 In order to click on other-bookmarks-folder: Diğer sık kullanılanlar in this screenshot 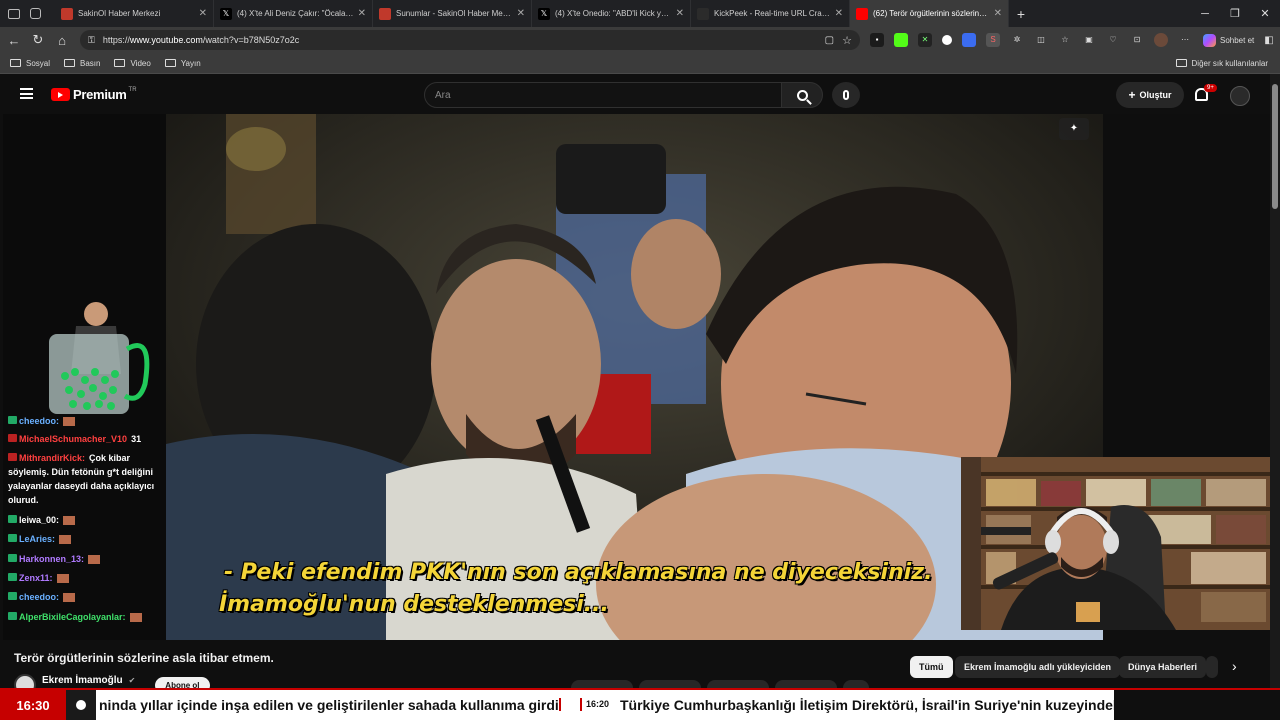, I will do `click(1221, 63)`.